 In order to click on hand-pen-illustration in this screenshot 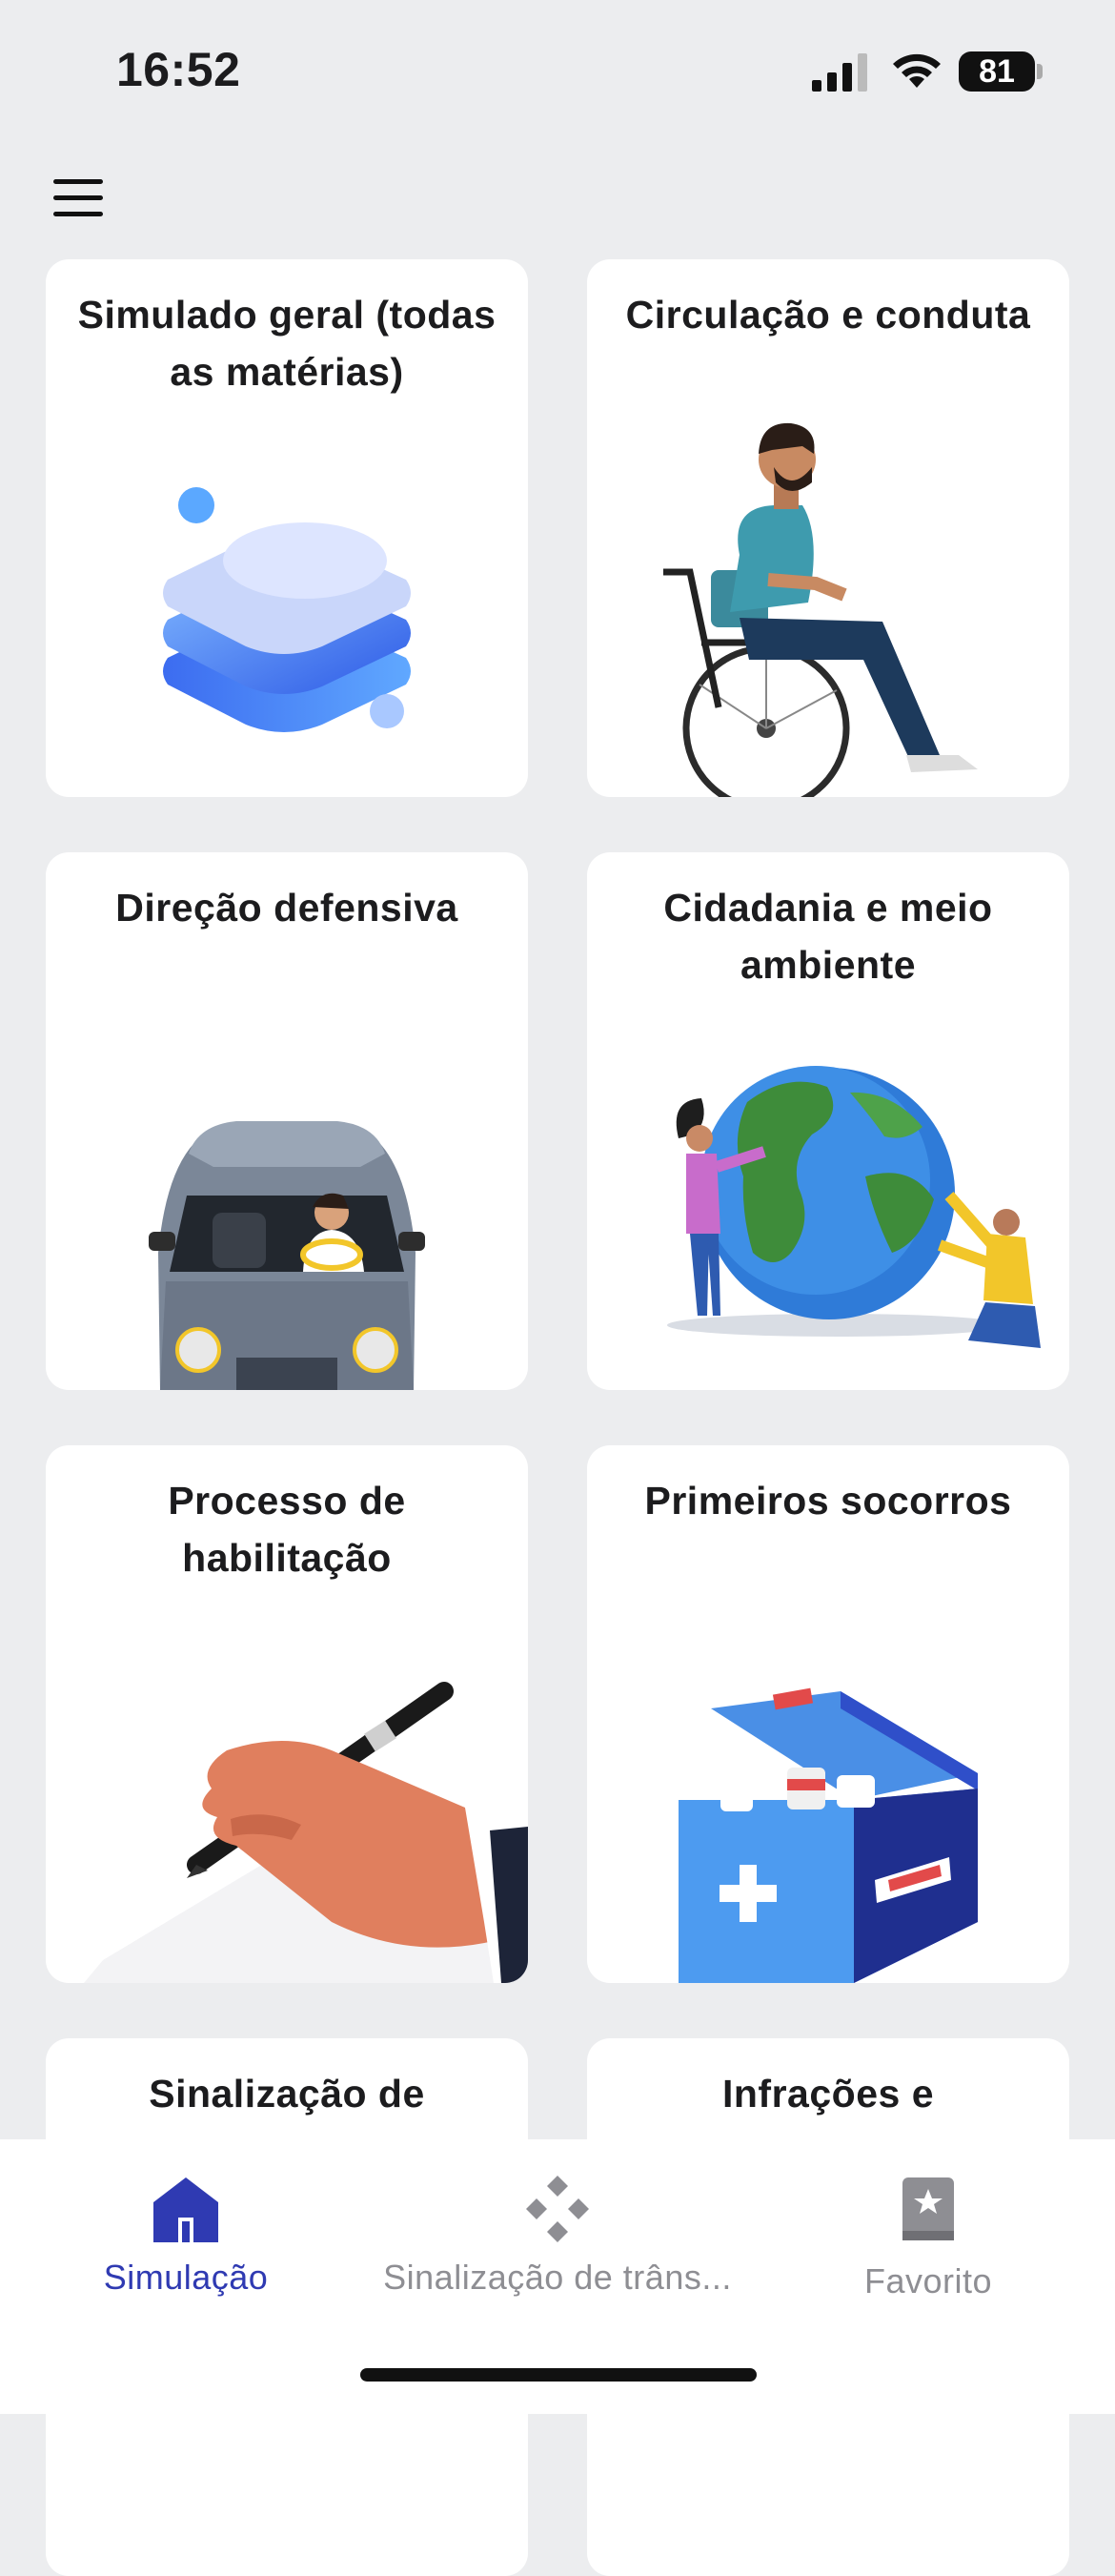, I will do `click(306, 1832)`.